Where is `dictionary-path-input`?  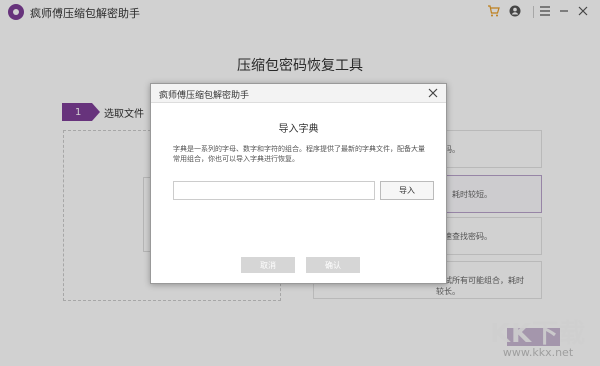
dictionary-path-input is located at coordinates (274, 190).